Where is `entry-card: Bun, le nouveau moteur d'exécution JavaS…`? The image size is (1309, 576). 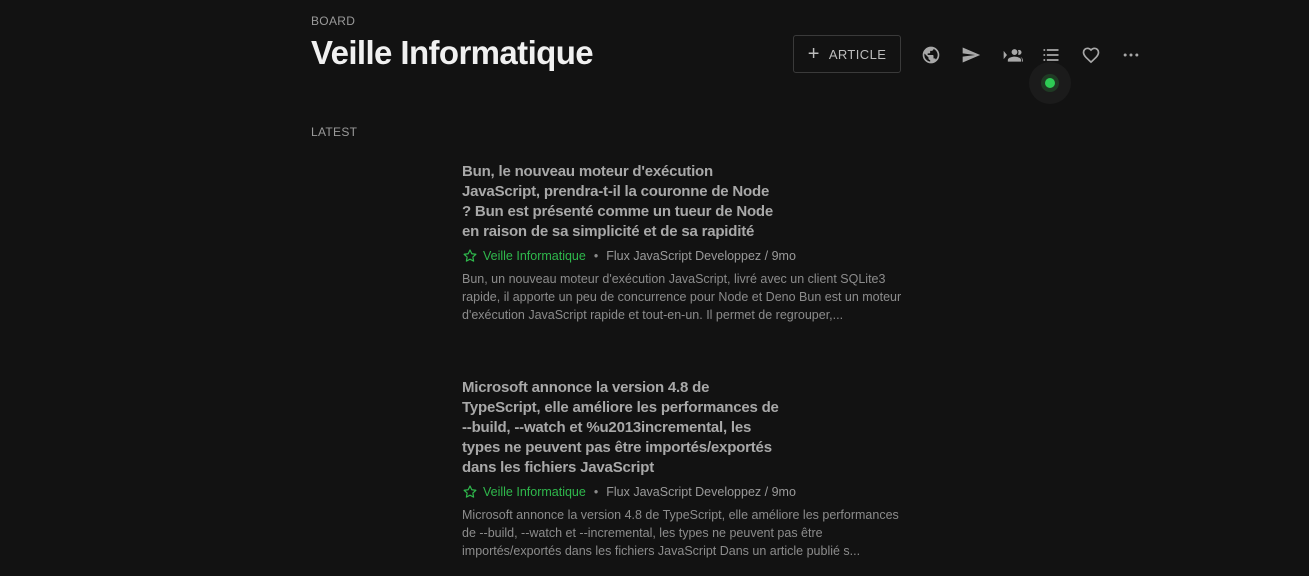
entry-card: Bun, le nouveau moteur d'exécution JavaS… is located at coordinates (684, 243).